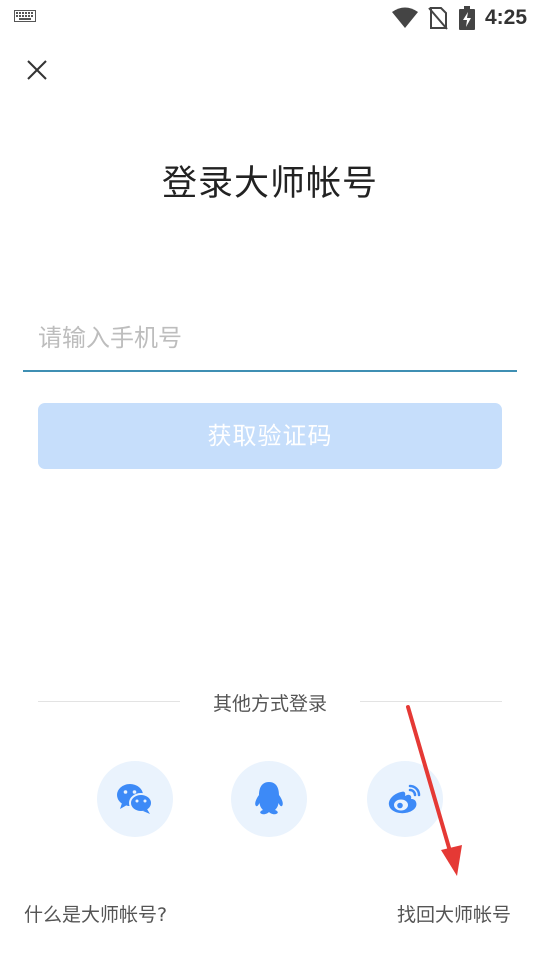 This screenshot has height=960, width=540. What do you see at coordinates (270, 18) in the screenshot?
I see `status-bar: 4:25` at bounding box center [270, 18].